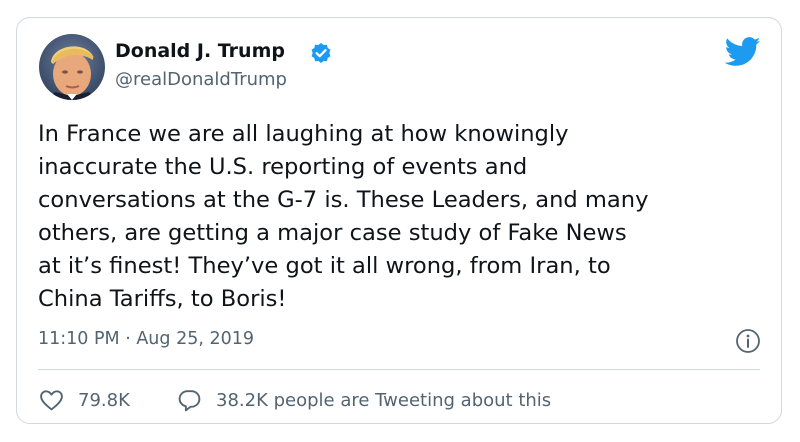 The width and height of the screenshot is (800, 442). I want to click on verified-badge-icon, so click(321, 53).